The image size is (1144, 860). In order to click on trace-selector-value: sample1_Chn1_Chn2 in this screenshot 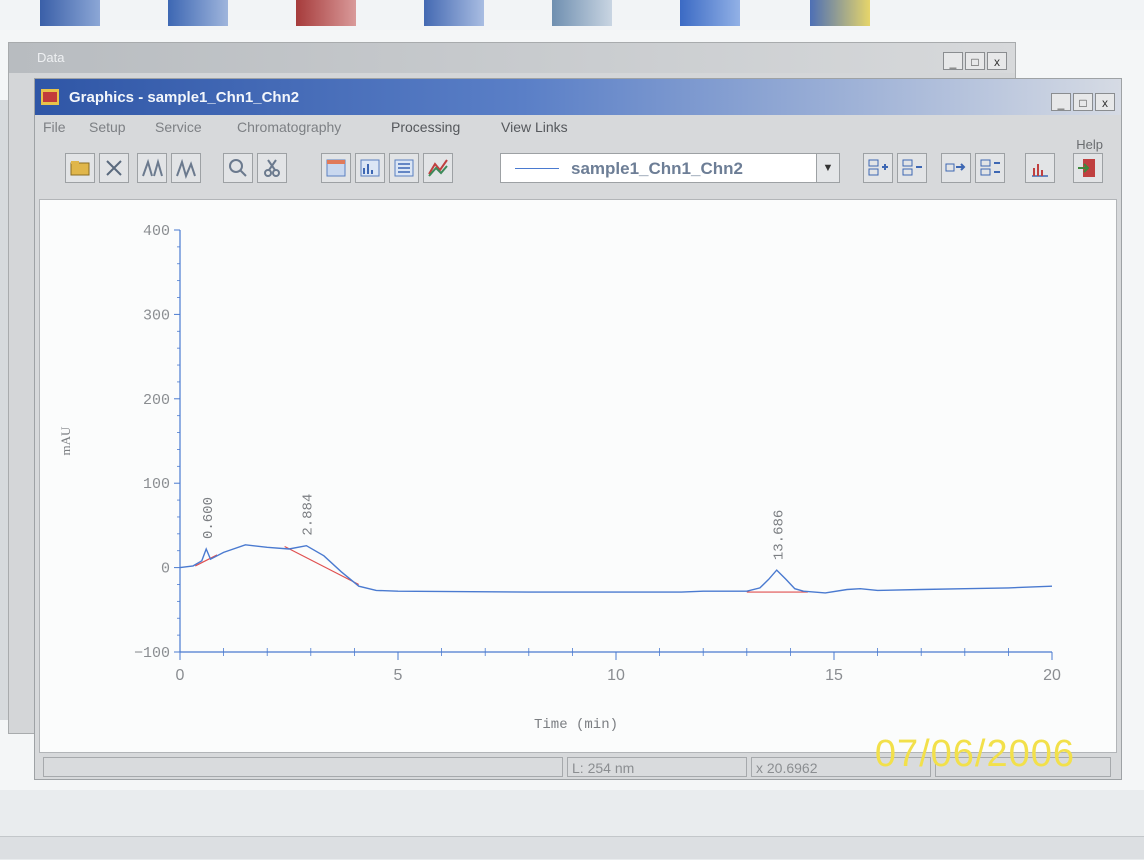, I will do `click(657, 168)`.